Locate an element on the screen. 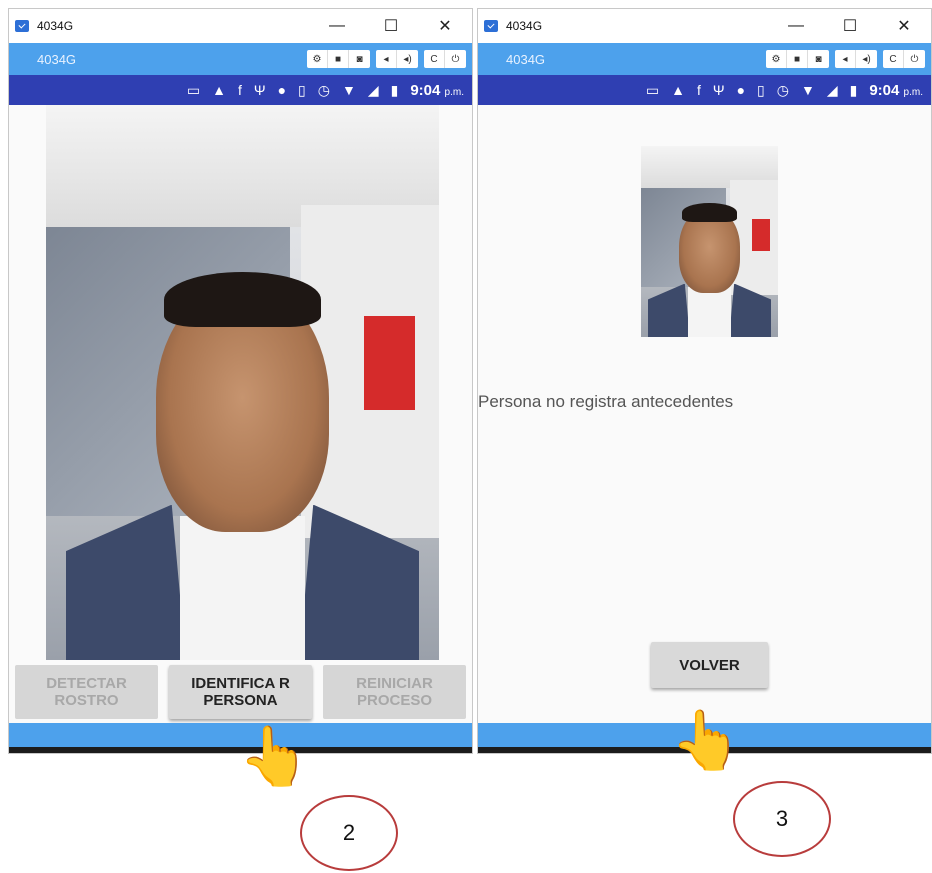 The width and height of the screenshot is (932, 873). identify-person-button: IDENTIFICA R PERSONA is located at coordinates (240, 692).